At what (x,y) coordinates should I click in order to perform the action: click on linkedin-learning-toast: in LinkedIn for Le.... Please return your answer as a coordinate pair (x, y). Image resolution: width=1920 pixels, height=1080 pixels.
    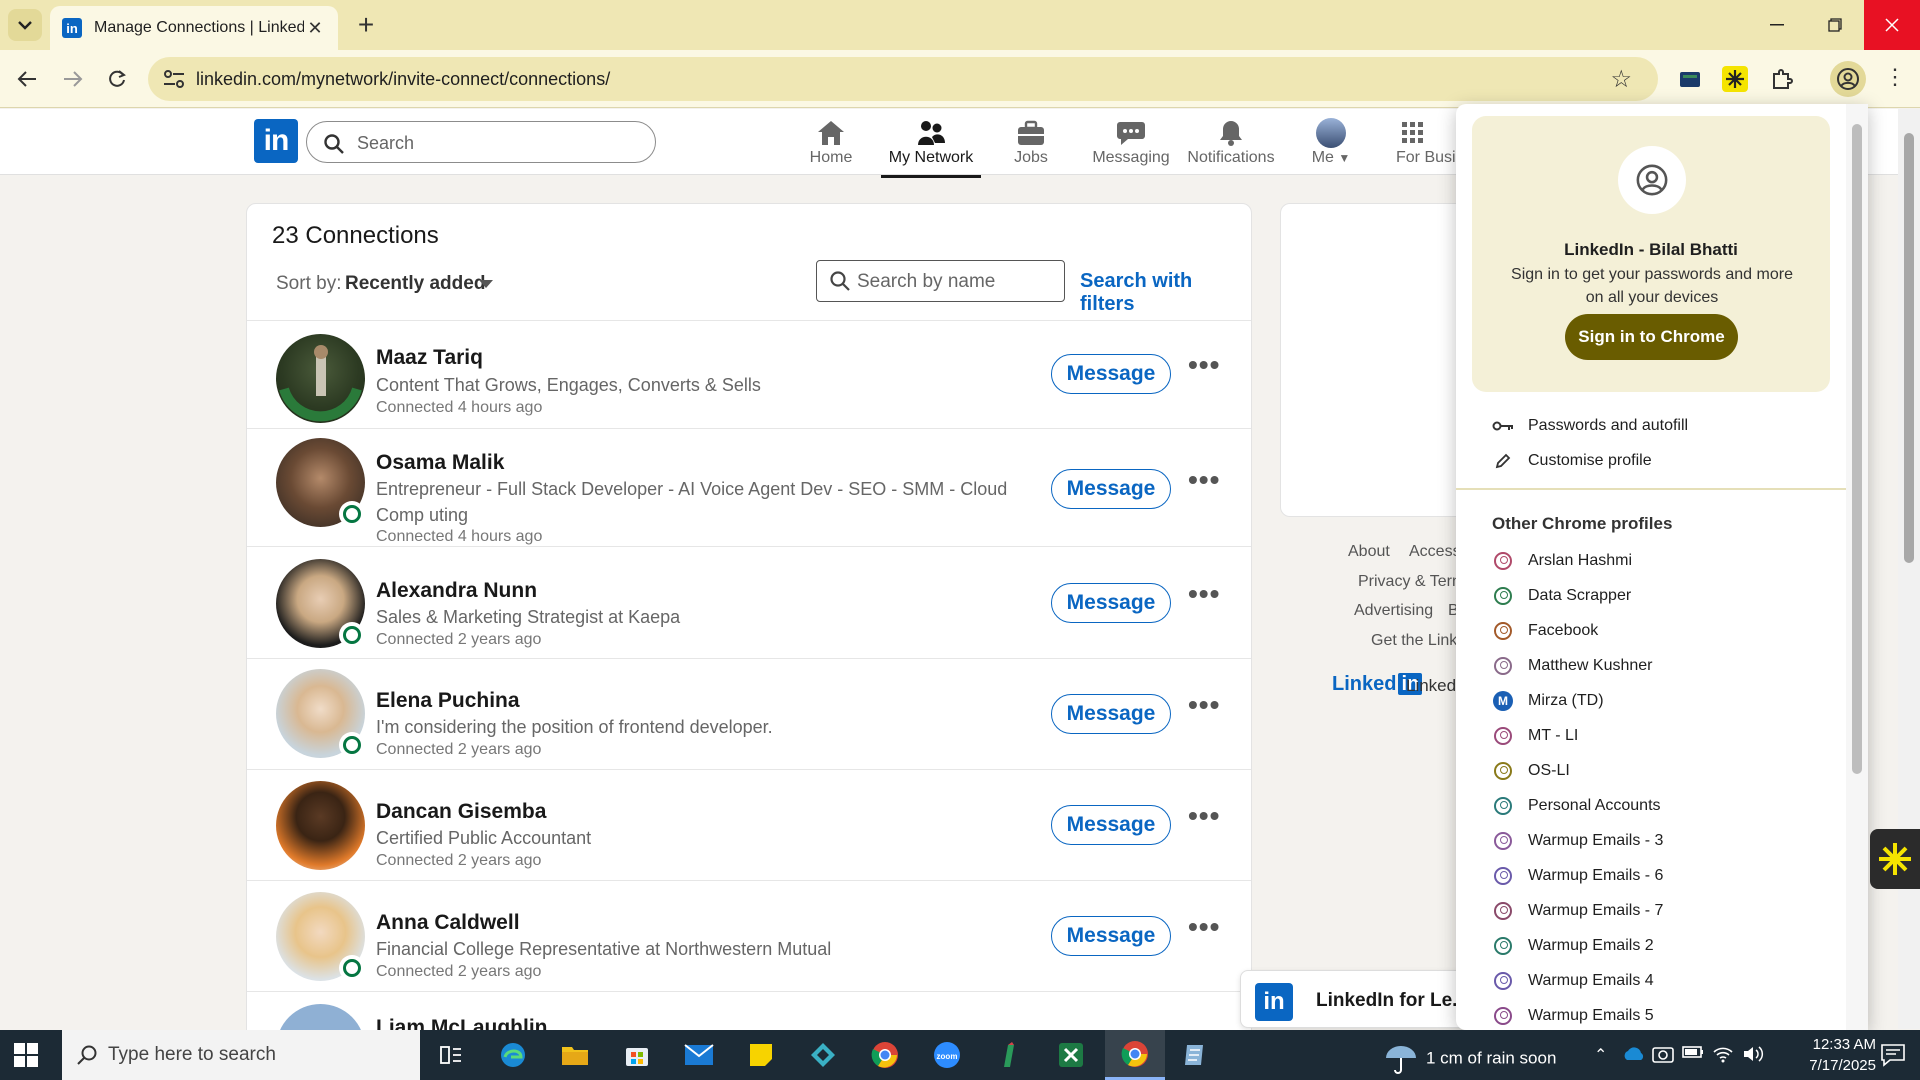
    Looking at the image, I should click on (1360, 999).